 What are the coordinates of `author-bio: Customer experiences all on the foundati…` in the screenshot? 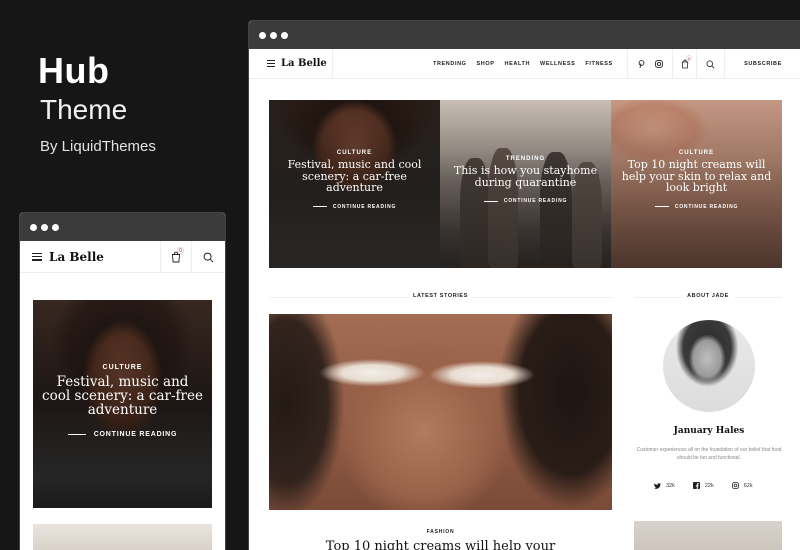 It's located at (709, 454).